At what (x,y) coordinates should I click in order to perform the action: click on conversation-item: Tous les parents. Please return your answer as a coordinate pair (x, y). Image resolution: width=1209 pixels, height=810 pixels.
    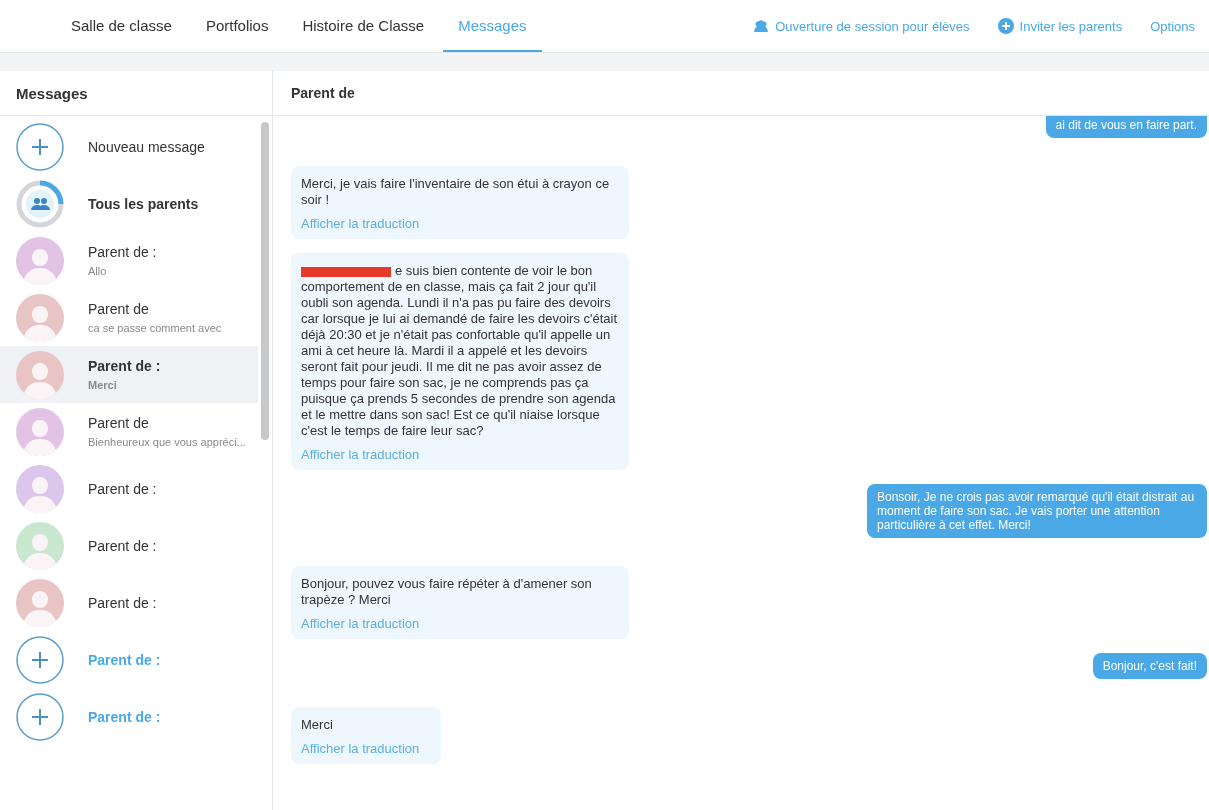
    Looking at the image, I should click on (129, 203).